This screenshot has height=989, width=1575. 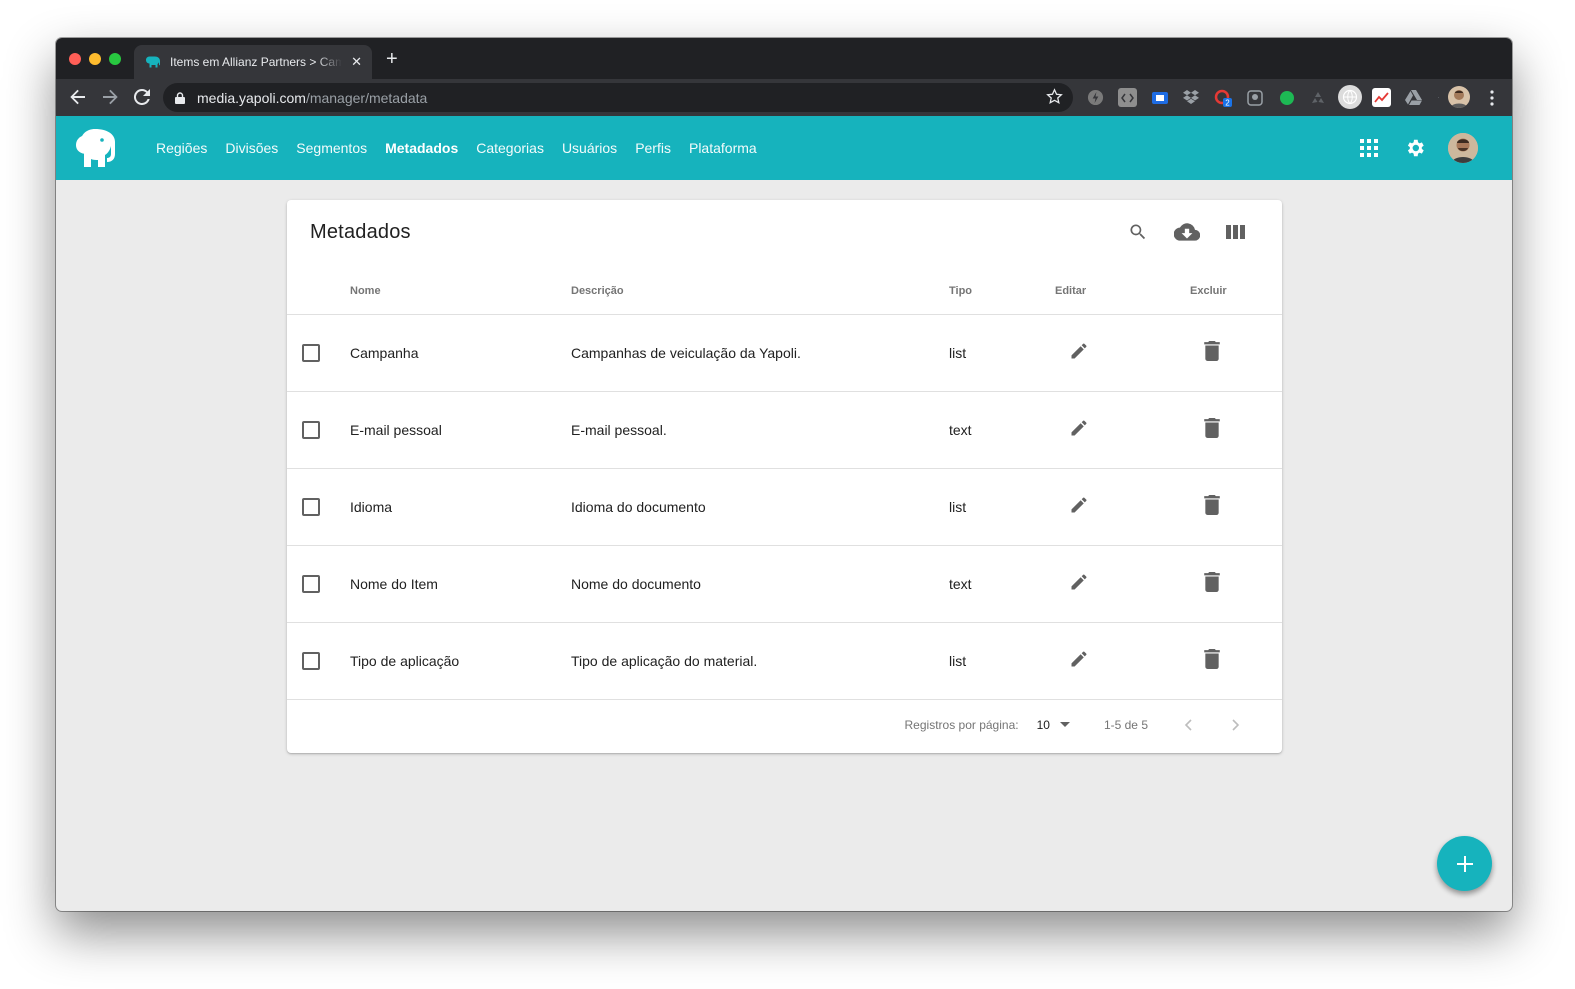 I want to click on row-name: Nome do Item, so click(x=460, y=584).